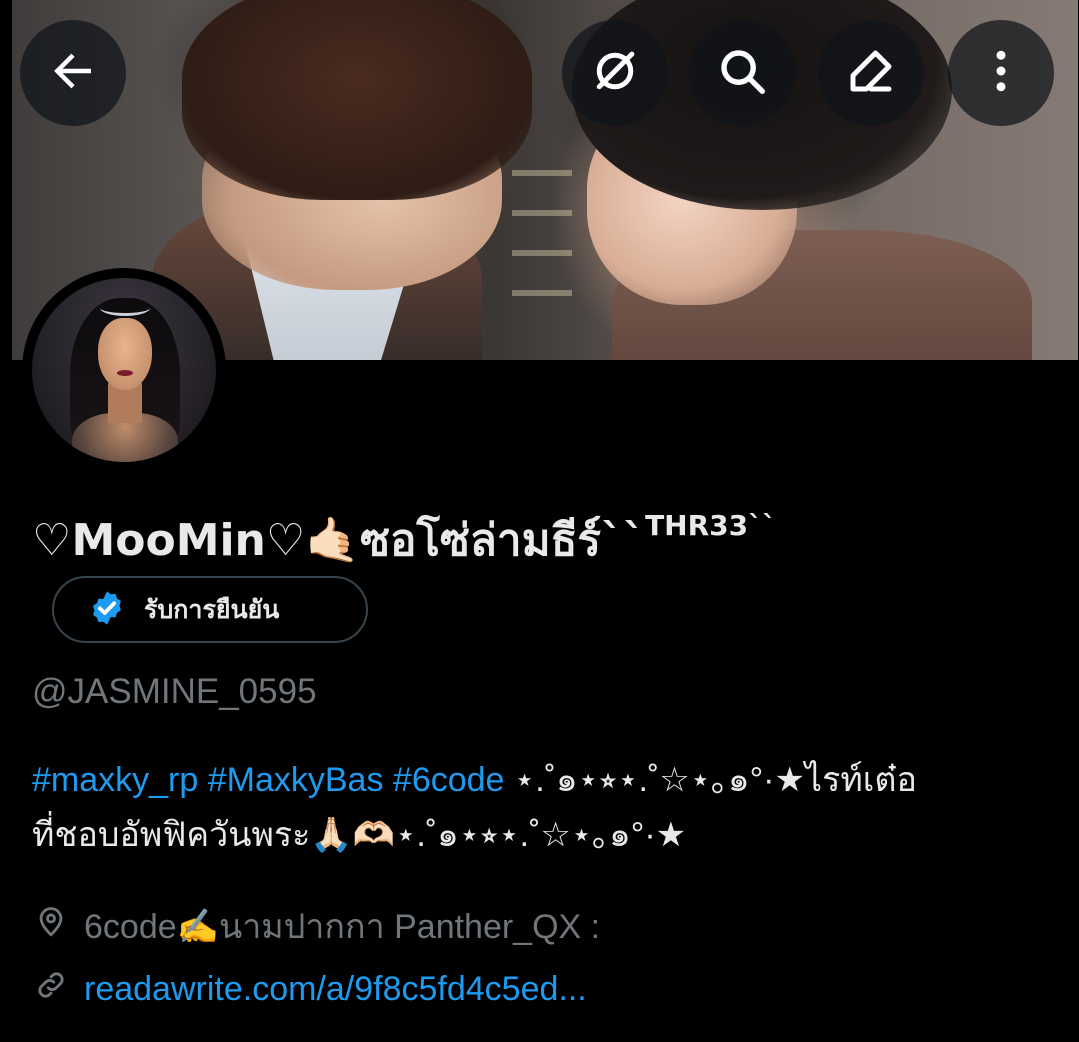 This screenshot has width=1079, height=1042. Describe the element at coordinates (296, 780) in the screenshot. I see `hashtag-link: #MaxkyBas` at that location.